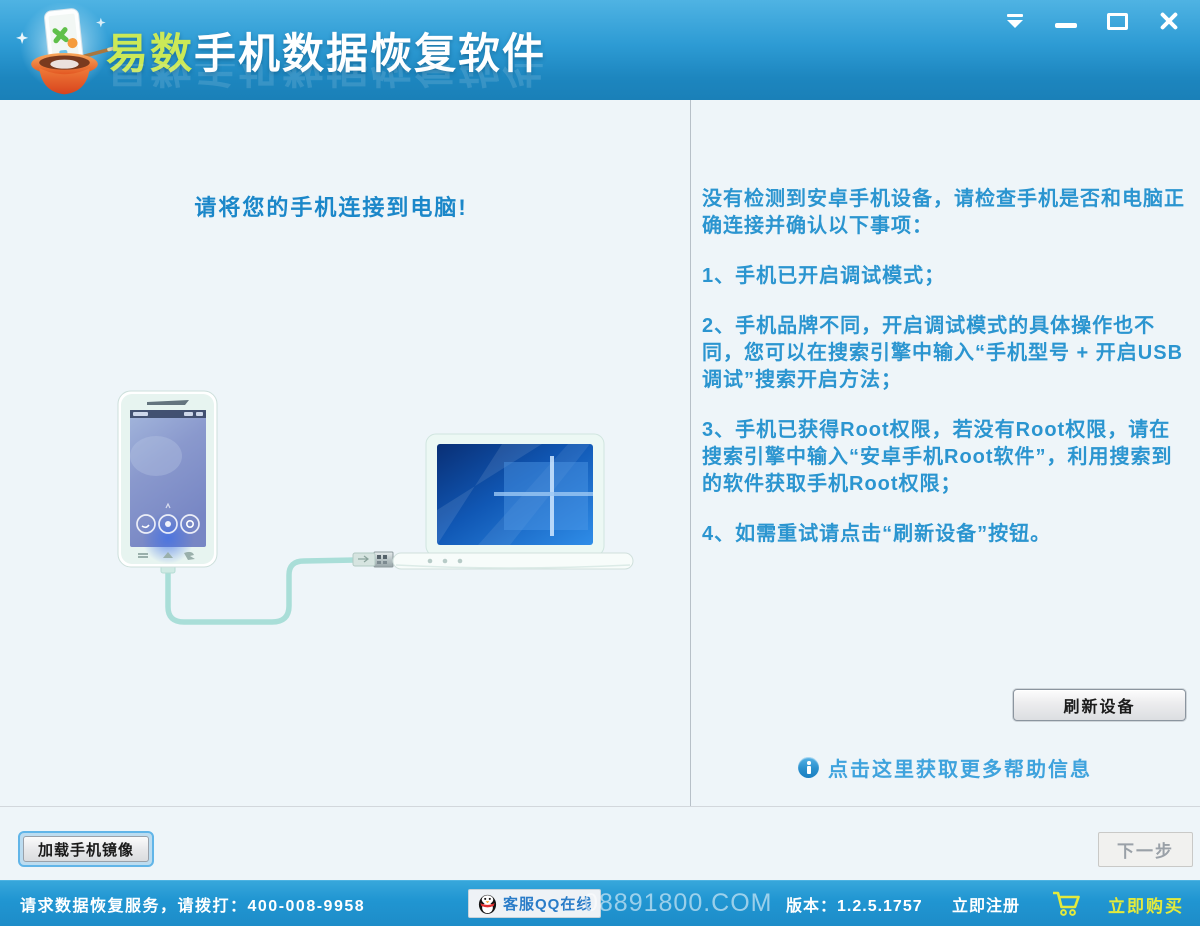  I want to click on shopping-cart-icon, so click(1066, 903).